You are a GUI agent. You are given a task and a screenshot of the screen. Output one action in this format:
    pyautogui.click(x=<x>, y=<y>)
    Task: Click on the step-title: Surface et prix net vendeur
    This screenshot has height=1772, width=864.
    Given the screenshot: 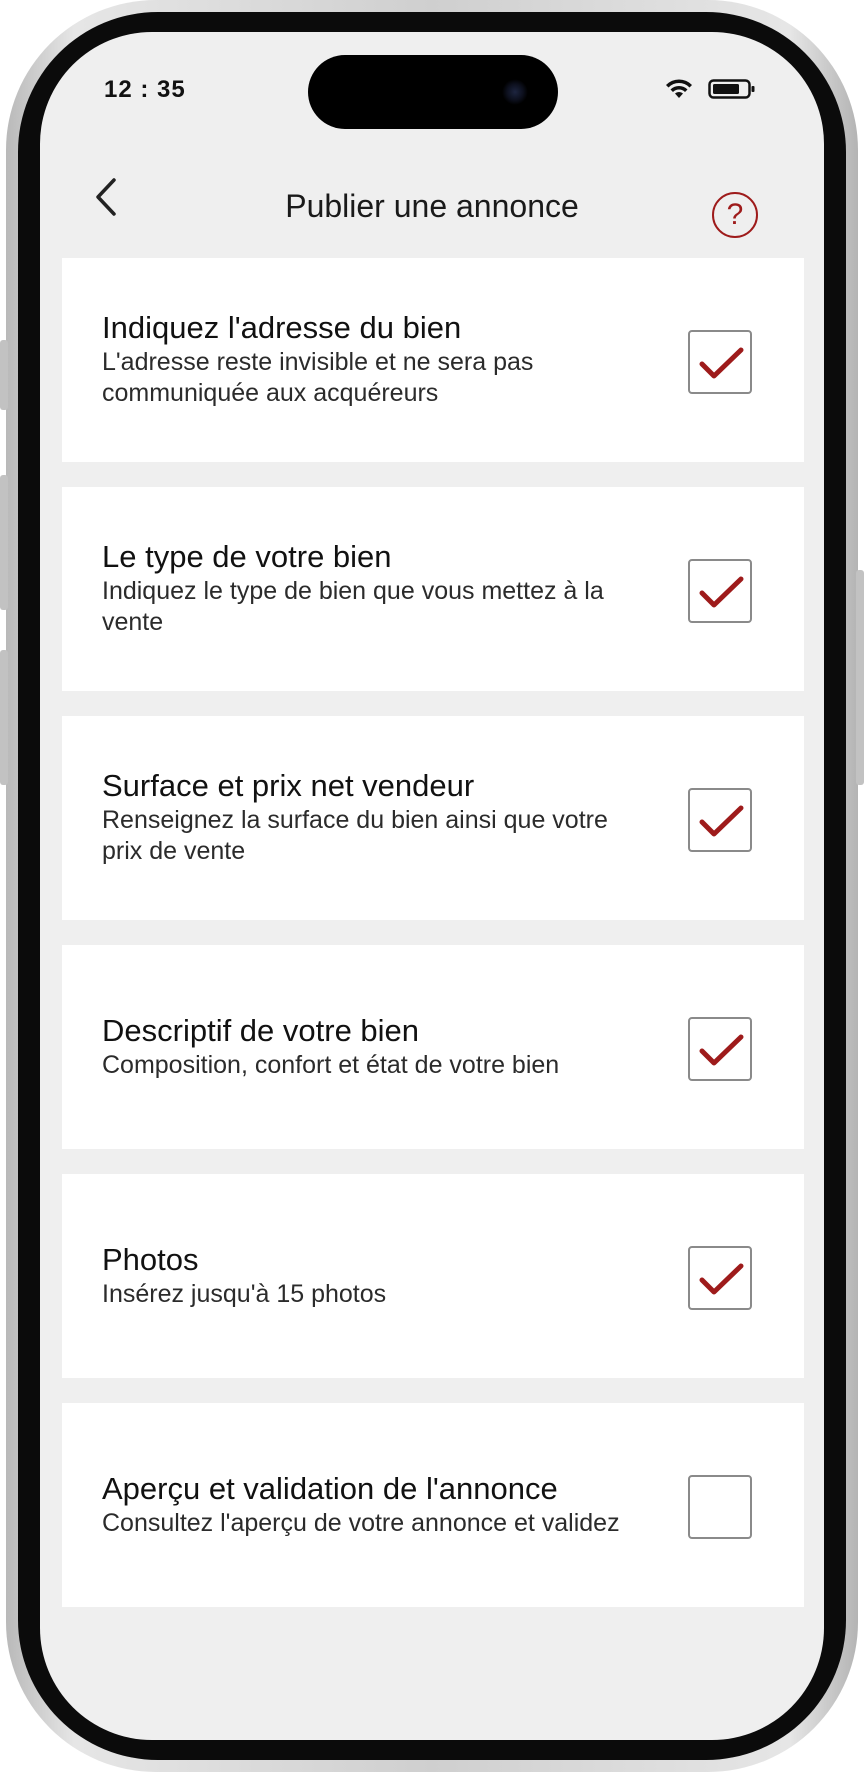 What is the action you would take?
    pyautogui.click(x=288, y=785)
    